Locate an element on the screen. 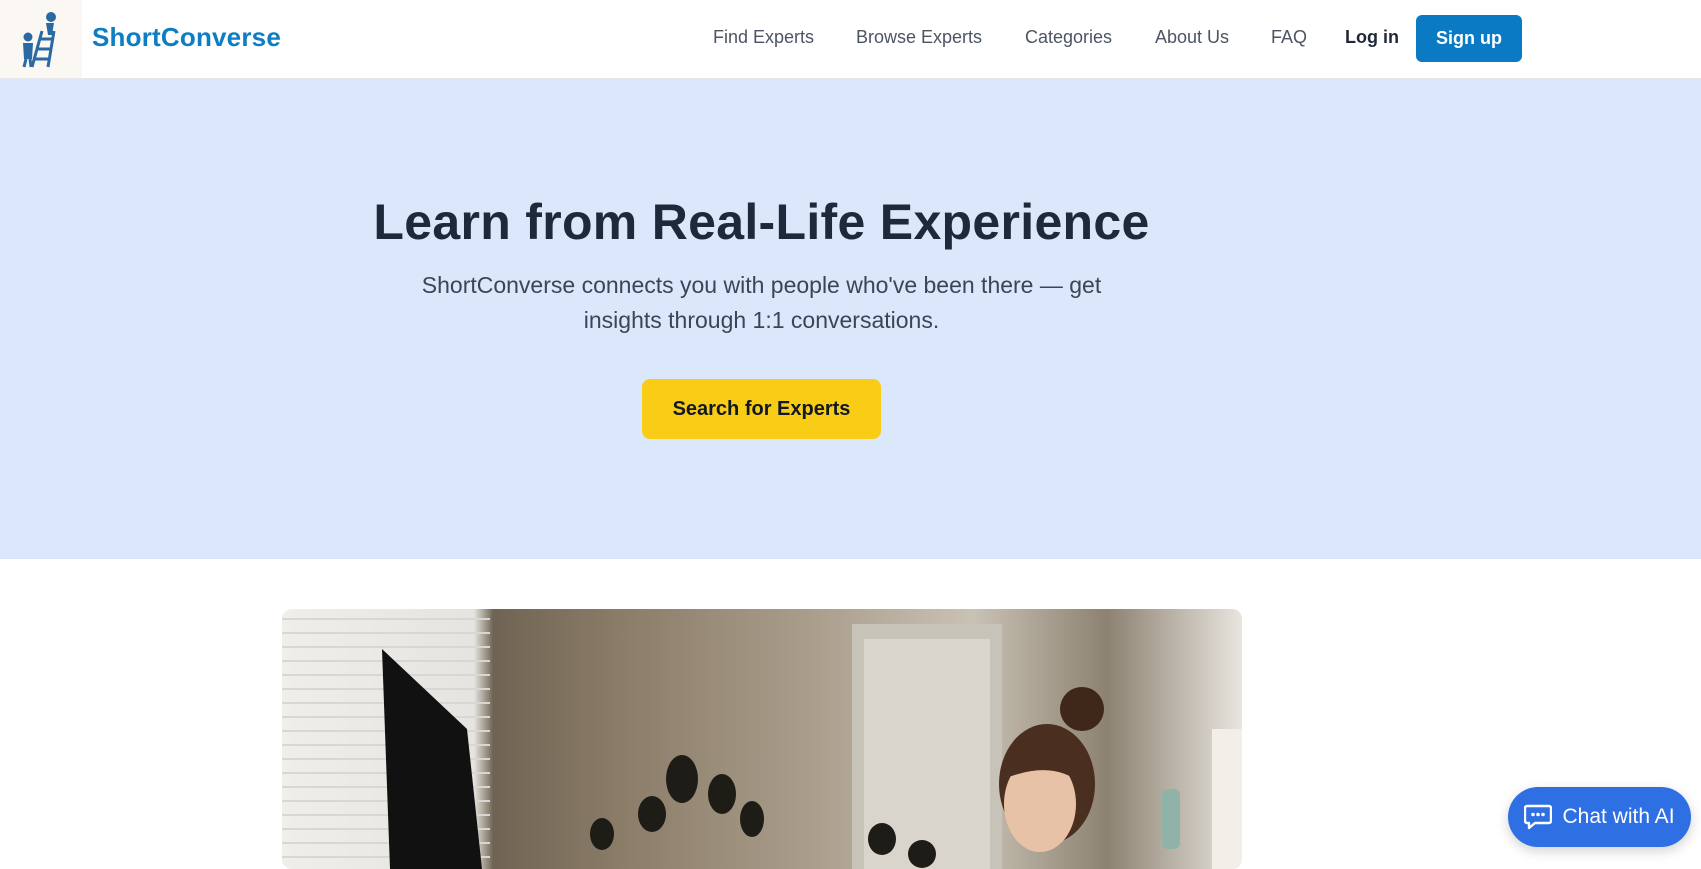  chat-bubble-icon is located at coordinates (1538, 817).